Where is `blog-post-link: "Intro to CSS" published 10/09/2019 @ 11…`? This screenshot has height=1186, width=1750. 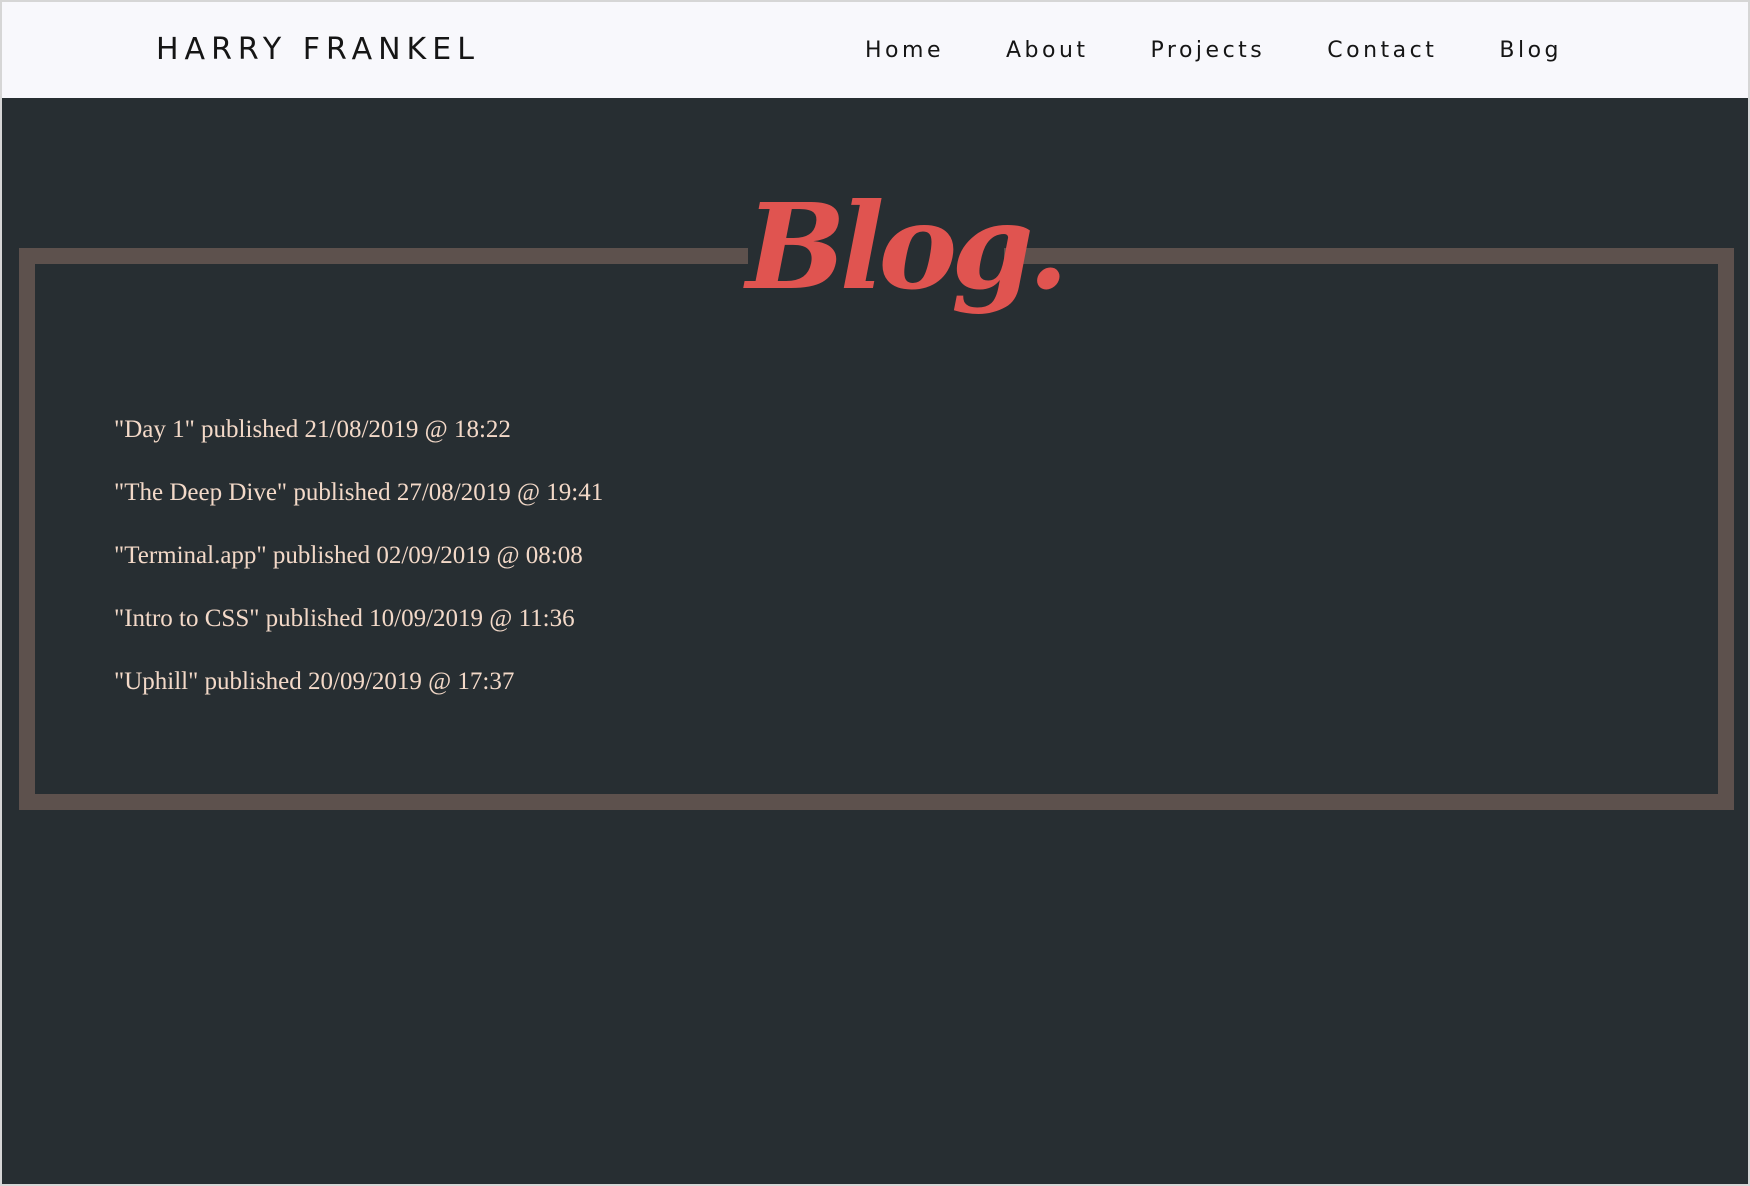 blog-post-link: "Intro to CSS" published 10/09/2019 @ 11… is located at coordinates (358, 632).